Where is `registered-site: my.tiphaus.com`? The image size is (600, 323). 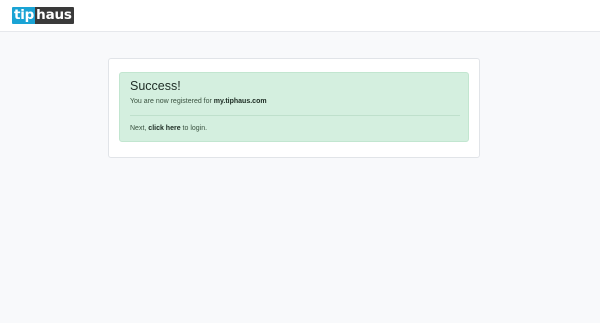 registered-site: my.tiphaus.com is located at coordinates (240, 101).